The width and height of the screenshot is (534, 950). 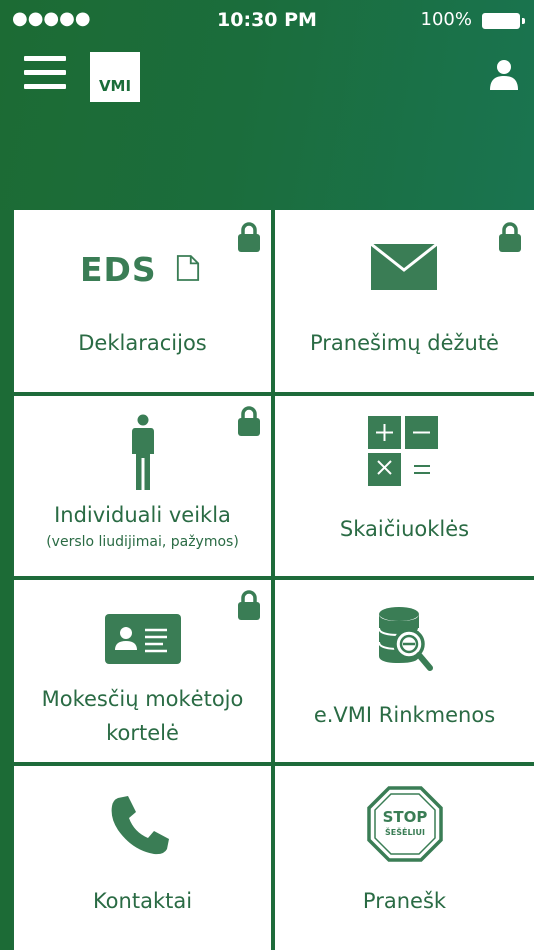 What do you see at coordinates (446, 19) in the screenshot?
I see `battery-percentage: 100%` at bounding box center [446, 19].